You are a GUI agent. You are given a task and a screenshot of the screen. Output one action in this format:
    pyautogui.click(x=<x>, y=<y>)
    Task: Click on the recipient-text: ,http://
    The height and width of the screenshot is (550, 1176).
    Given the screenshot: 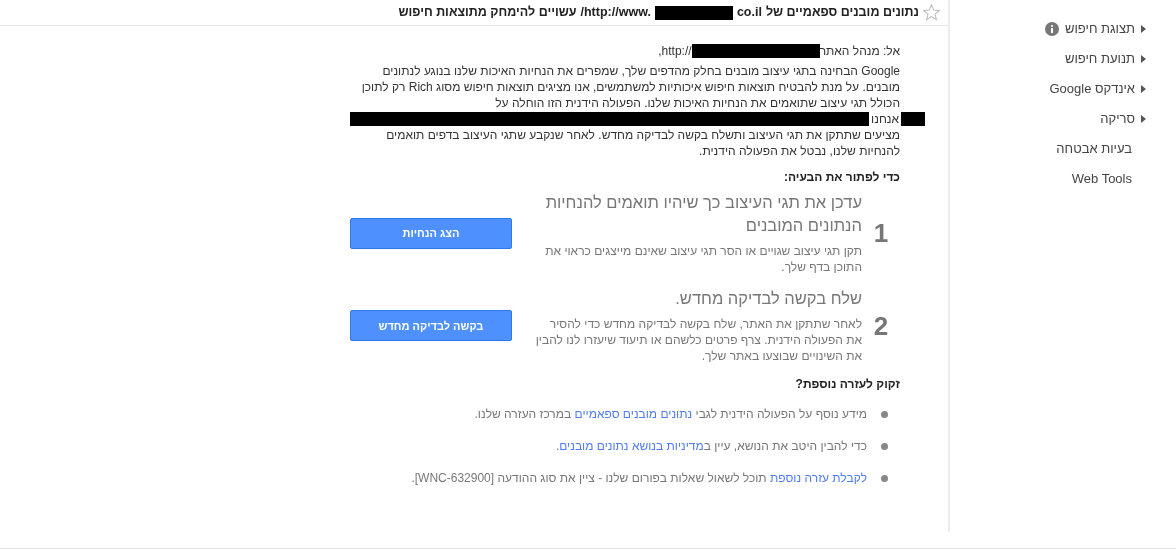 What is the action you would take?
    pyautogui.click(x=675, y=51)
    